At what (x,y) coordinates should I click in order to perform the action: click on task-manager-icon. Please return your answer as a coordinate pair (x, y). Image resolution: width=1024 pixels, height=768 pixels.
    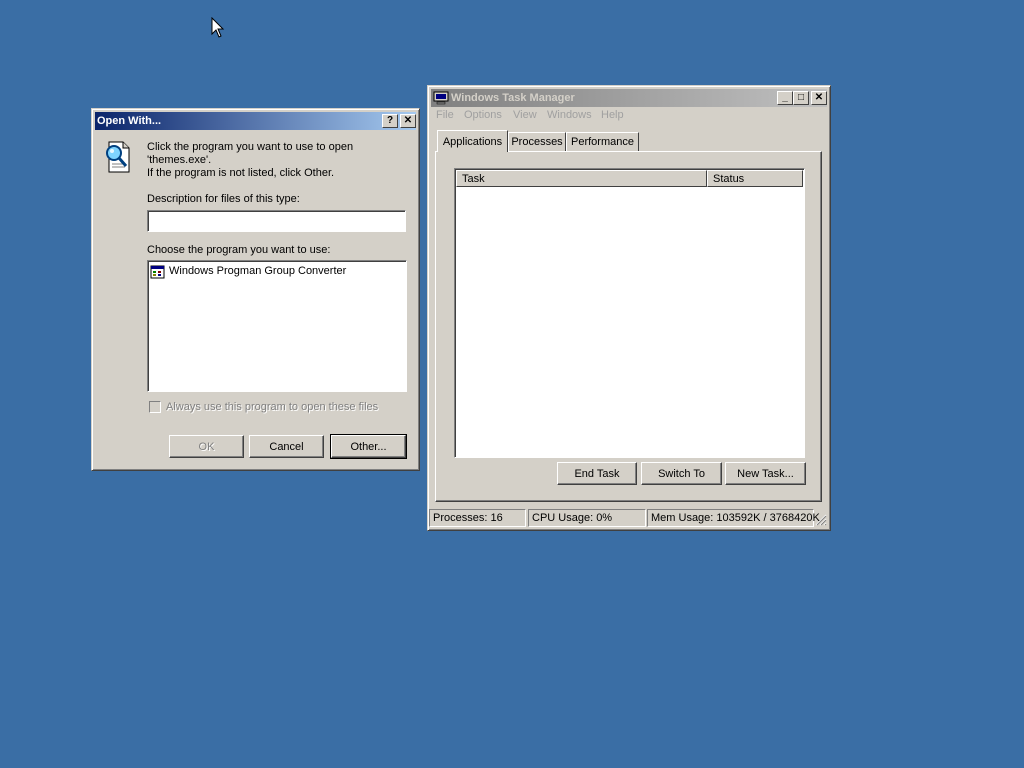
    Looking at the image, I should click on (441, 98).